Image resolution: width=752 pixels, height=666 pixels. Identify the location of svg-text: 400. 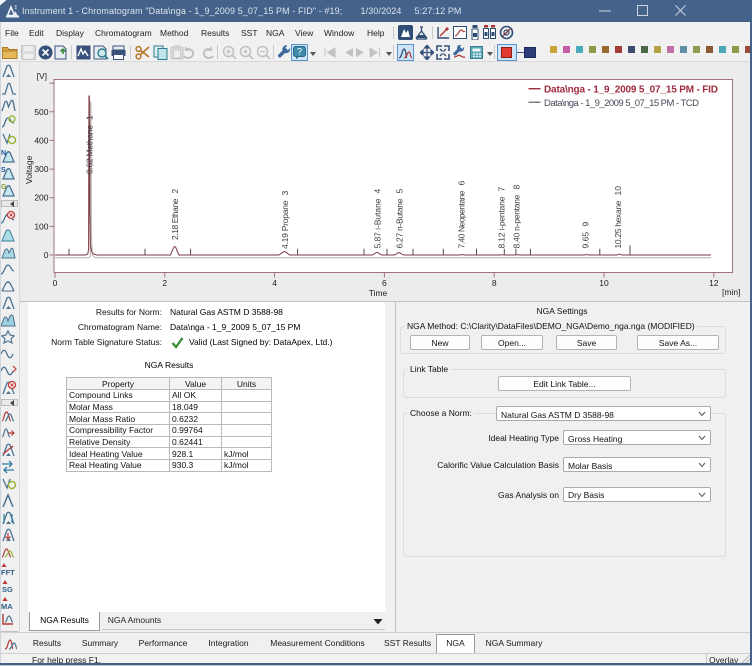
(41, 140).